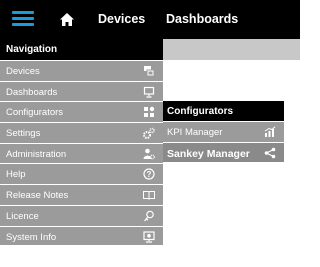  Describe the element at coordinates (121, 19) in the screenshot. I see `top-link-devices: Devices` at that location.